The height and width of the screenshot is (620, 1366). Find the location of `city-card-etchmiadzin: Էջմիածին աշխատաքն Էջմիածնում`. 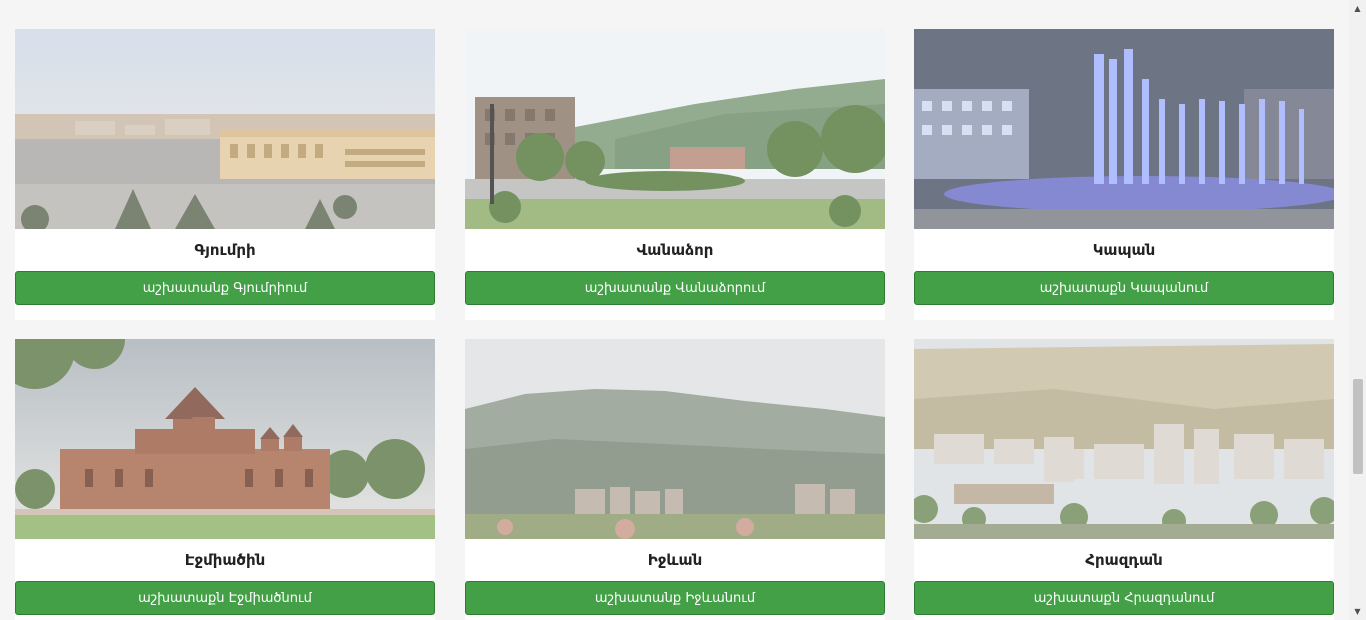

city-card-etchmiadzin: Էջմիածին աշխատաքն Էջմիածնում is located at coordinates (225, 479).